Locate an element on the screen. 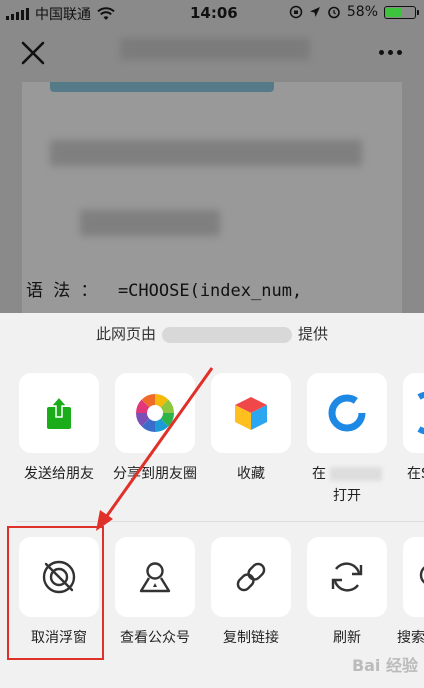 The image size is (424, 688). send-to-friend-icon is located at coordinates (59, 412).